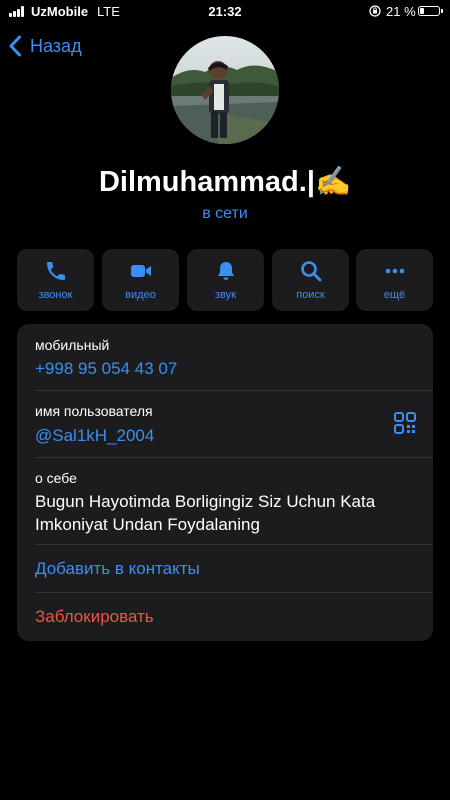 The height and width of the screenshot is (800, 450). What do you see at coordinates (394, 295) in the screenshot?
I see `more-label: ещё` at bounding box center [394, 295].